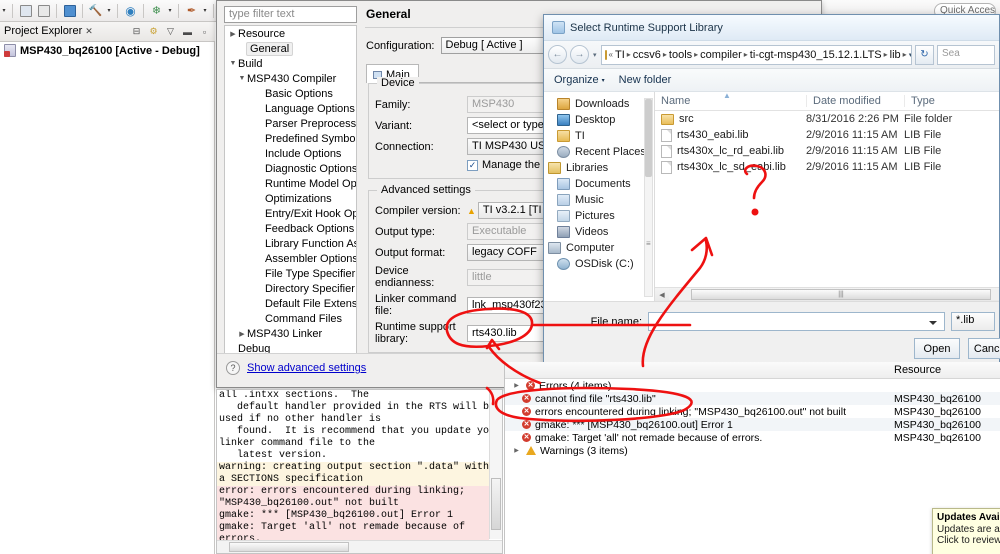 Image resolution: width=1000 pixels, height=554 pixels. I want to click on file-list-column-header: Type, so click(944, 101).